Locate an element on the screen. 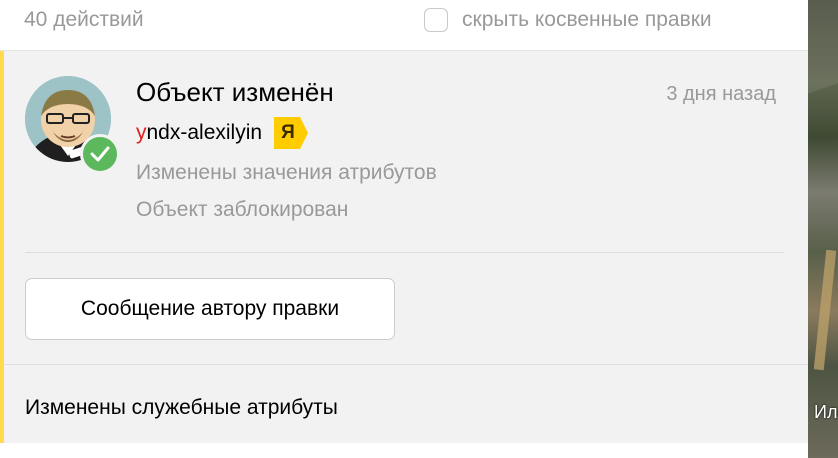 The width and height of the screenshot is (838, 458). check-circle-icon is located at coordinates (100, 154).